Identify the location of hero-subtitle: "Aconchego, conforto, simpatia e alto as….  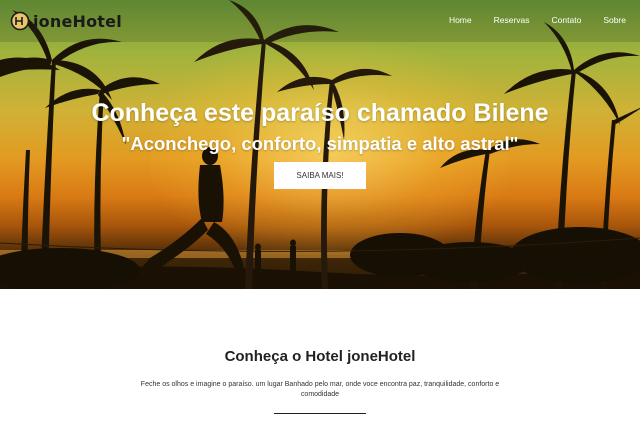
(320, 143).